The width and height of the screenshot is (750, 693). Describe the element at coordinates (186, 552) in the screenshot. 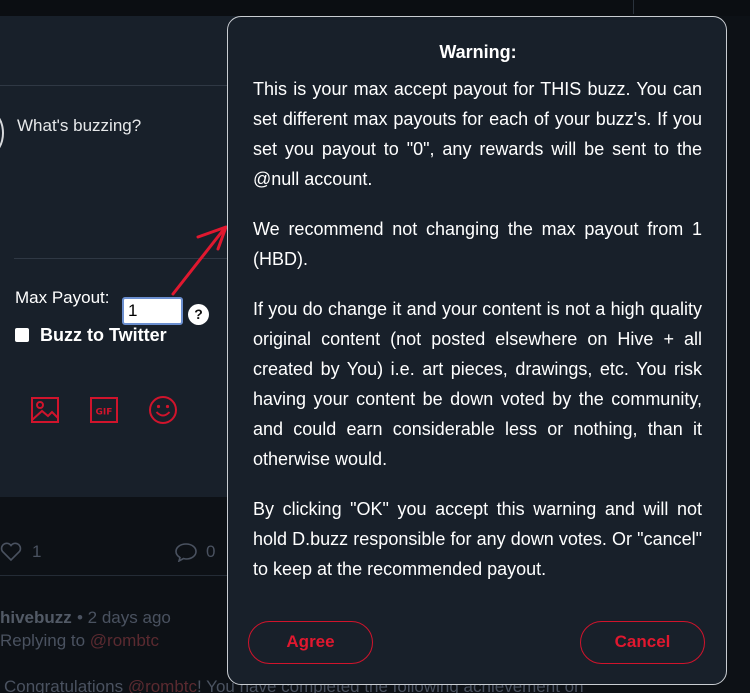

I see `comment-icon` at that location.